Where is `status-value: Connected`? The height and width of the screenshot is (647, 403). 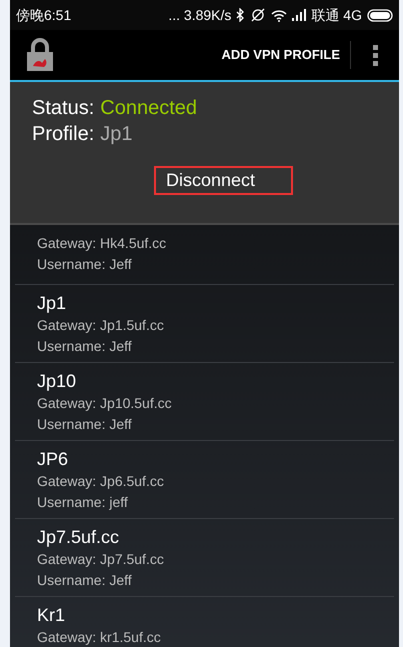 status-value: Connected is located at coordinates (149, 108).